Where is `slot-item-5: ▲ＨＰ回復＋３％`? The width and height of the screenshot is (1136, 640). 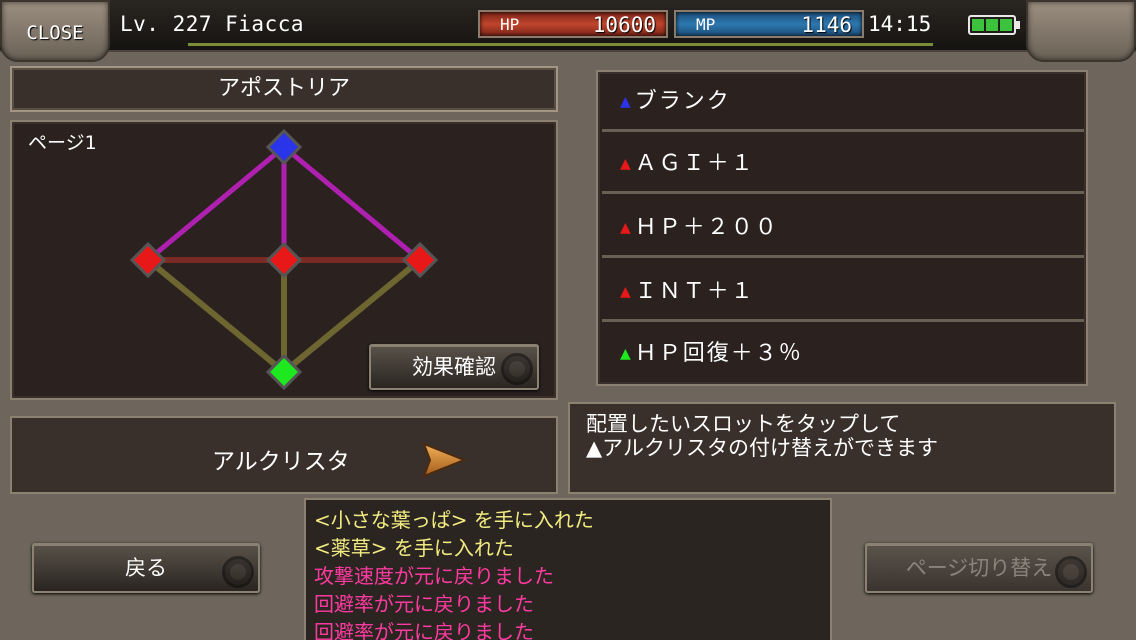 slot-item-5: ▲ＨＰ回復＋３％ is located at coordinates (843, 355).